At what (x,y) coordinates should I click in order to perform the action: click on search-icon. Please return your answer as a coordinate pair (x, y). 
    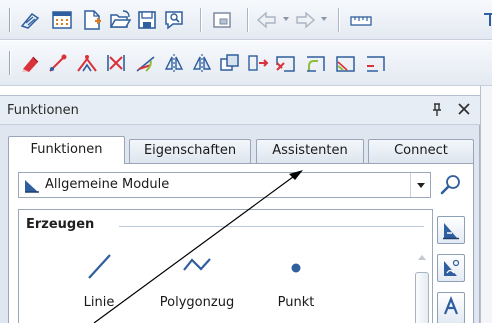
    Looking at the image, I should click on (450, 185).